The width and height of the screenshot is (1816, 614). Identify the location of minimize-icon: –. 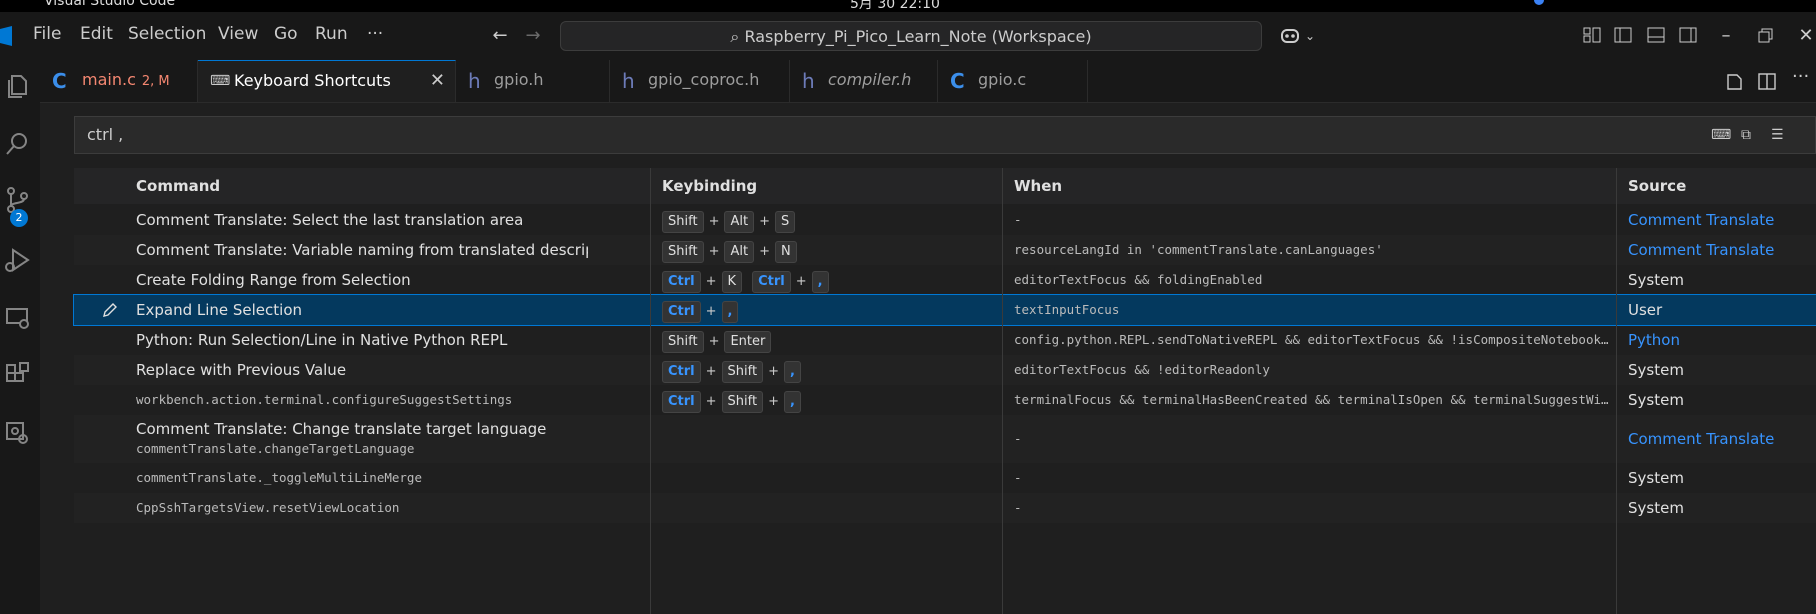
(1726, 36).